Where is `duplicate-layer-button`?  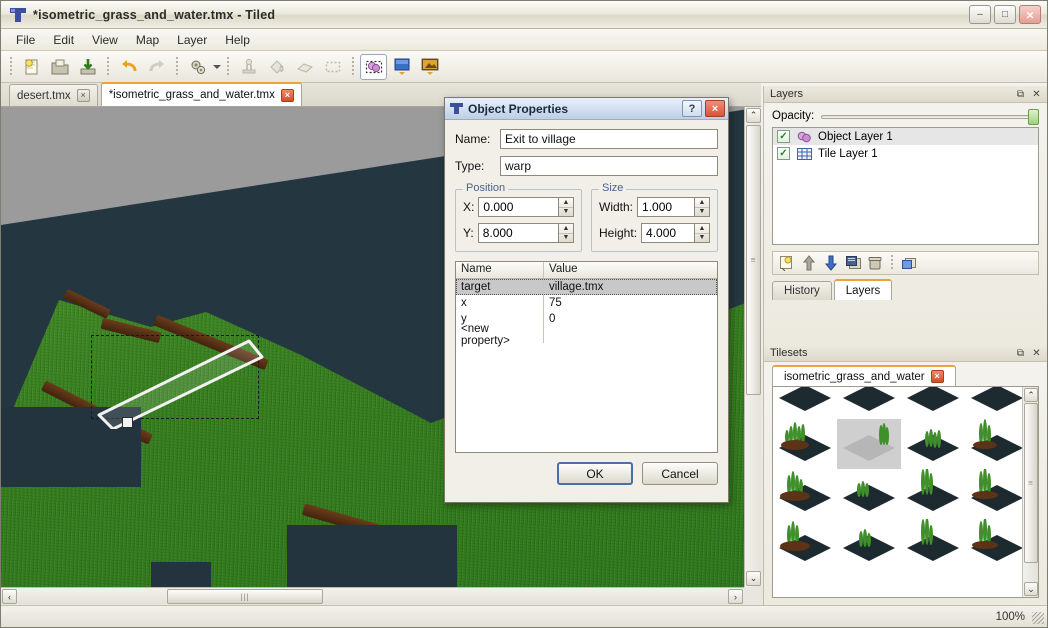 duplicate-layer-button is located at coordinates (853, 263).